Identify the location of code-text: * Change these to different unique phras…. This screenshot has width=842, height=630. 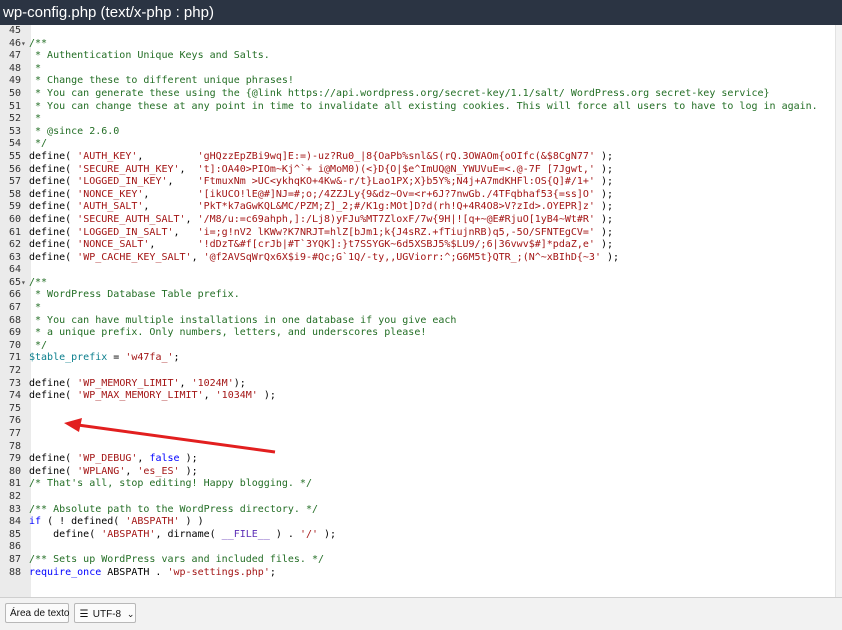
(161, 81).